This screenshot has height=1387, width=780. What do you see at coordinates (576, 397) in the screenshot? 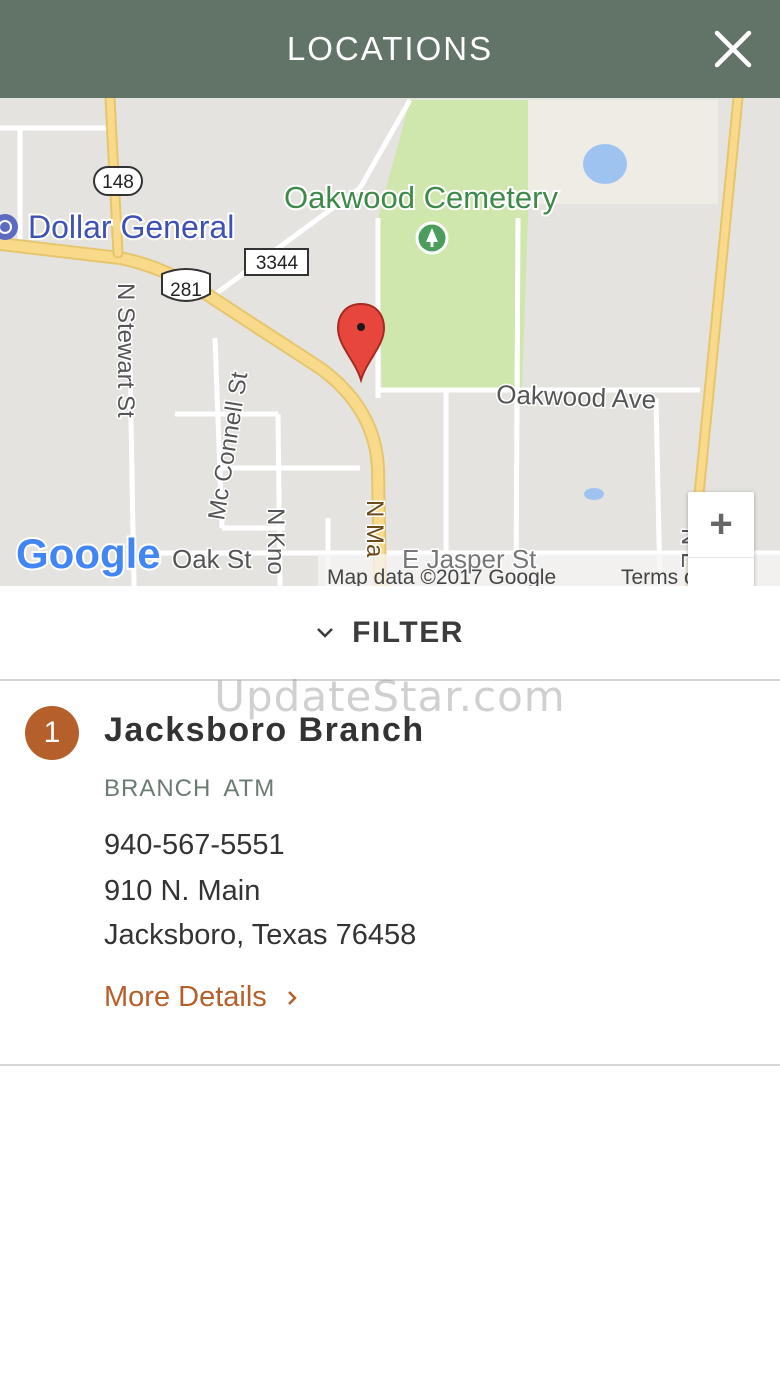
I see `street-label-oakwood-ave: Oakwood Ave` at bounding box center [576, 397].